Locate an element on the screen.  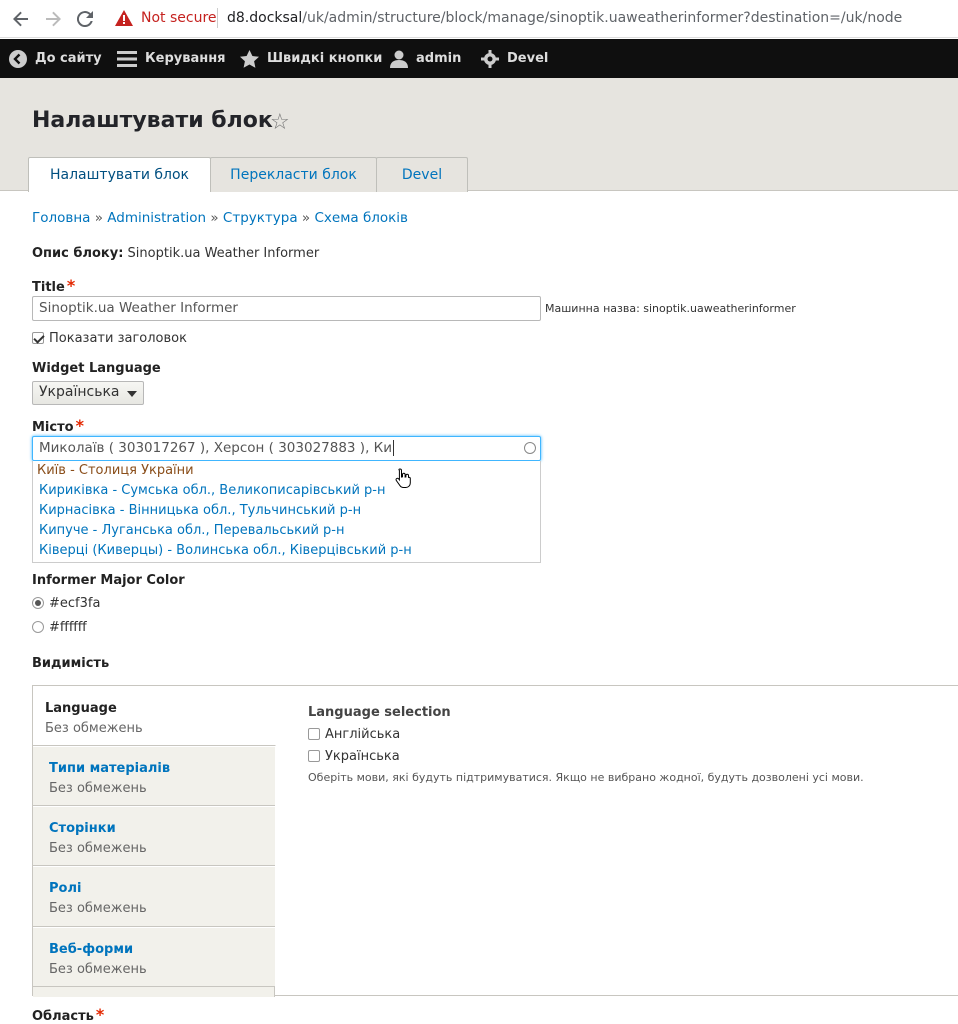
show-title-label: Показати заголовок is located at coordinates (118, 338).